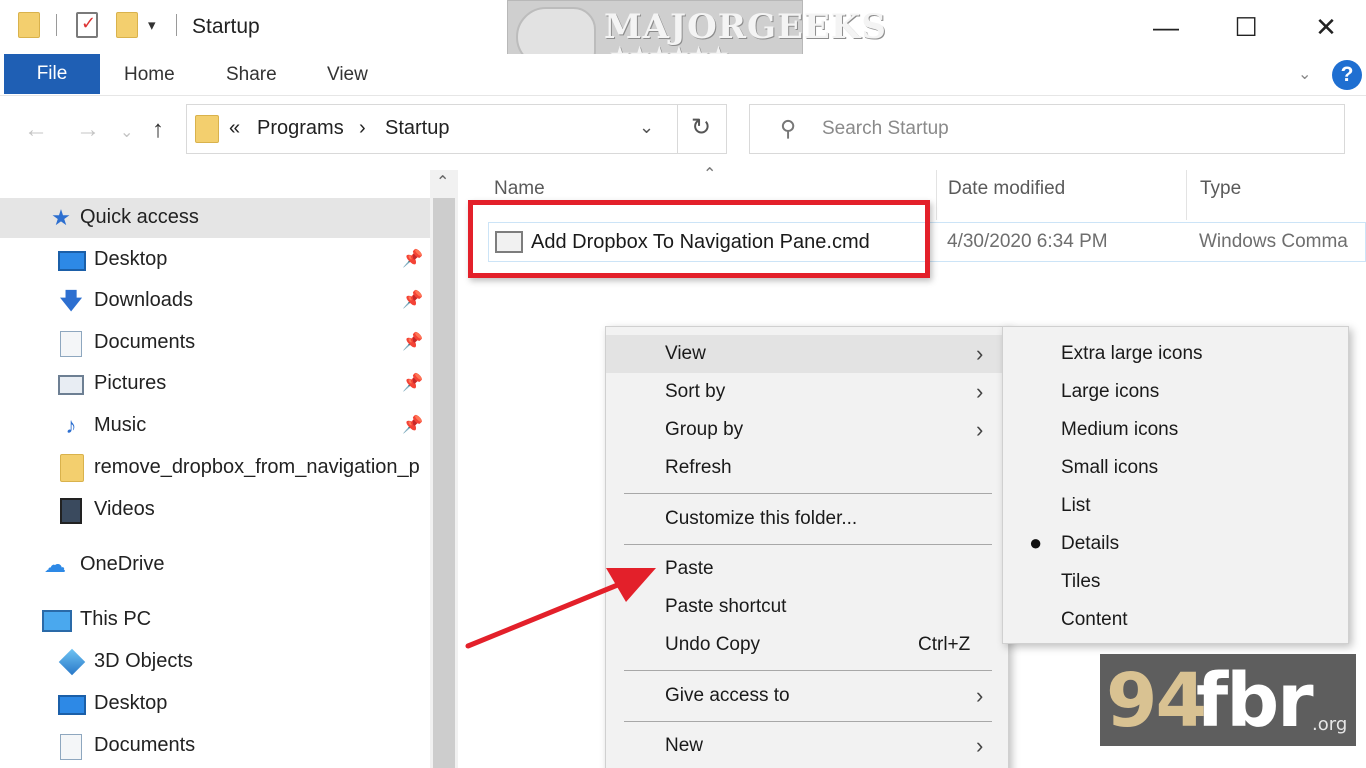  I want to click on nav-item-pictures: Pictures 📌, so click(215, 384).